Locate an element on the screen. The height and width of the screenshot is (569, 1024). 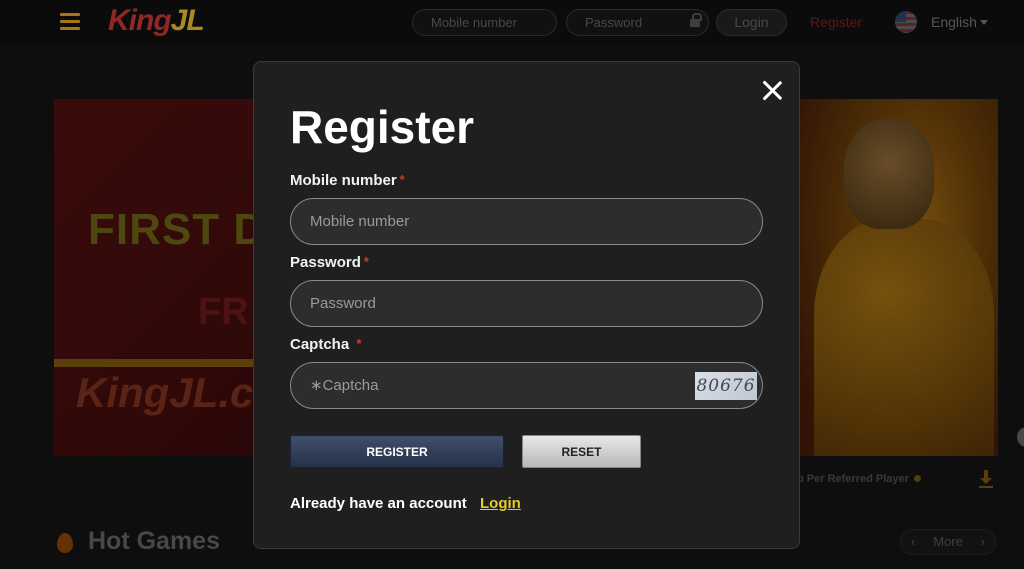
register-button: REGISTER is located at coordinates (397, 451).